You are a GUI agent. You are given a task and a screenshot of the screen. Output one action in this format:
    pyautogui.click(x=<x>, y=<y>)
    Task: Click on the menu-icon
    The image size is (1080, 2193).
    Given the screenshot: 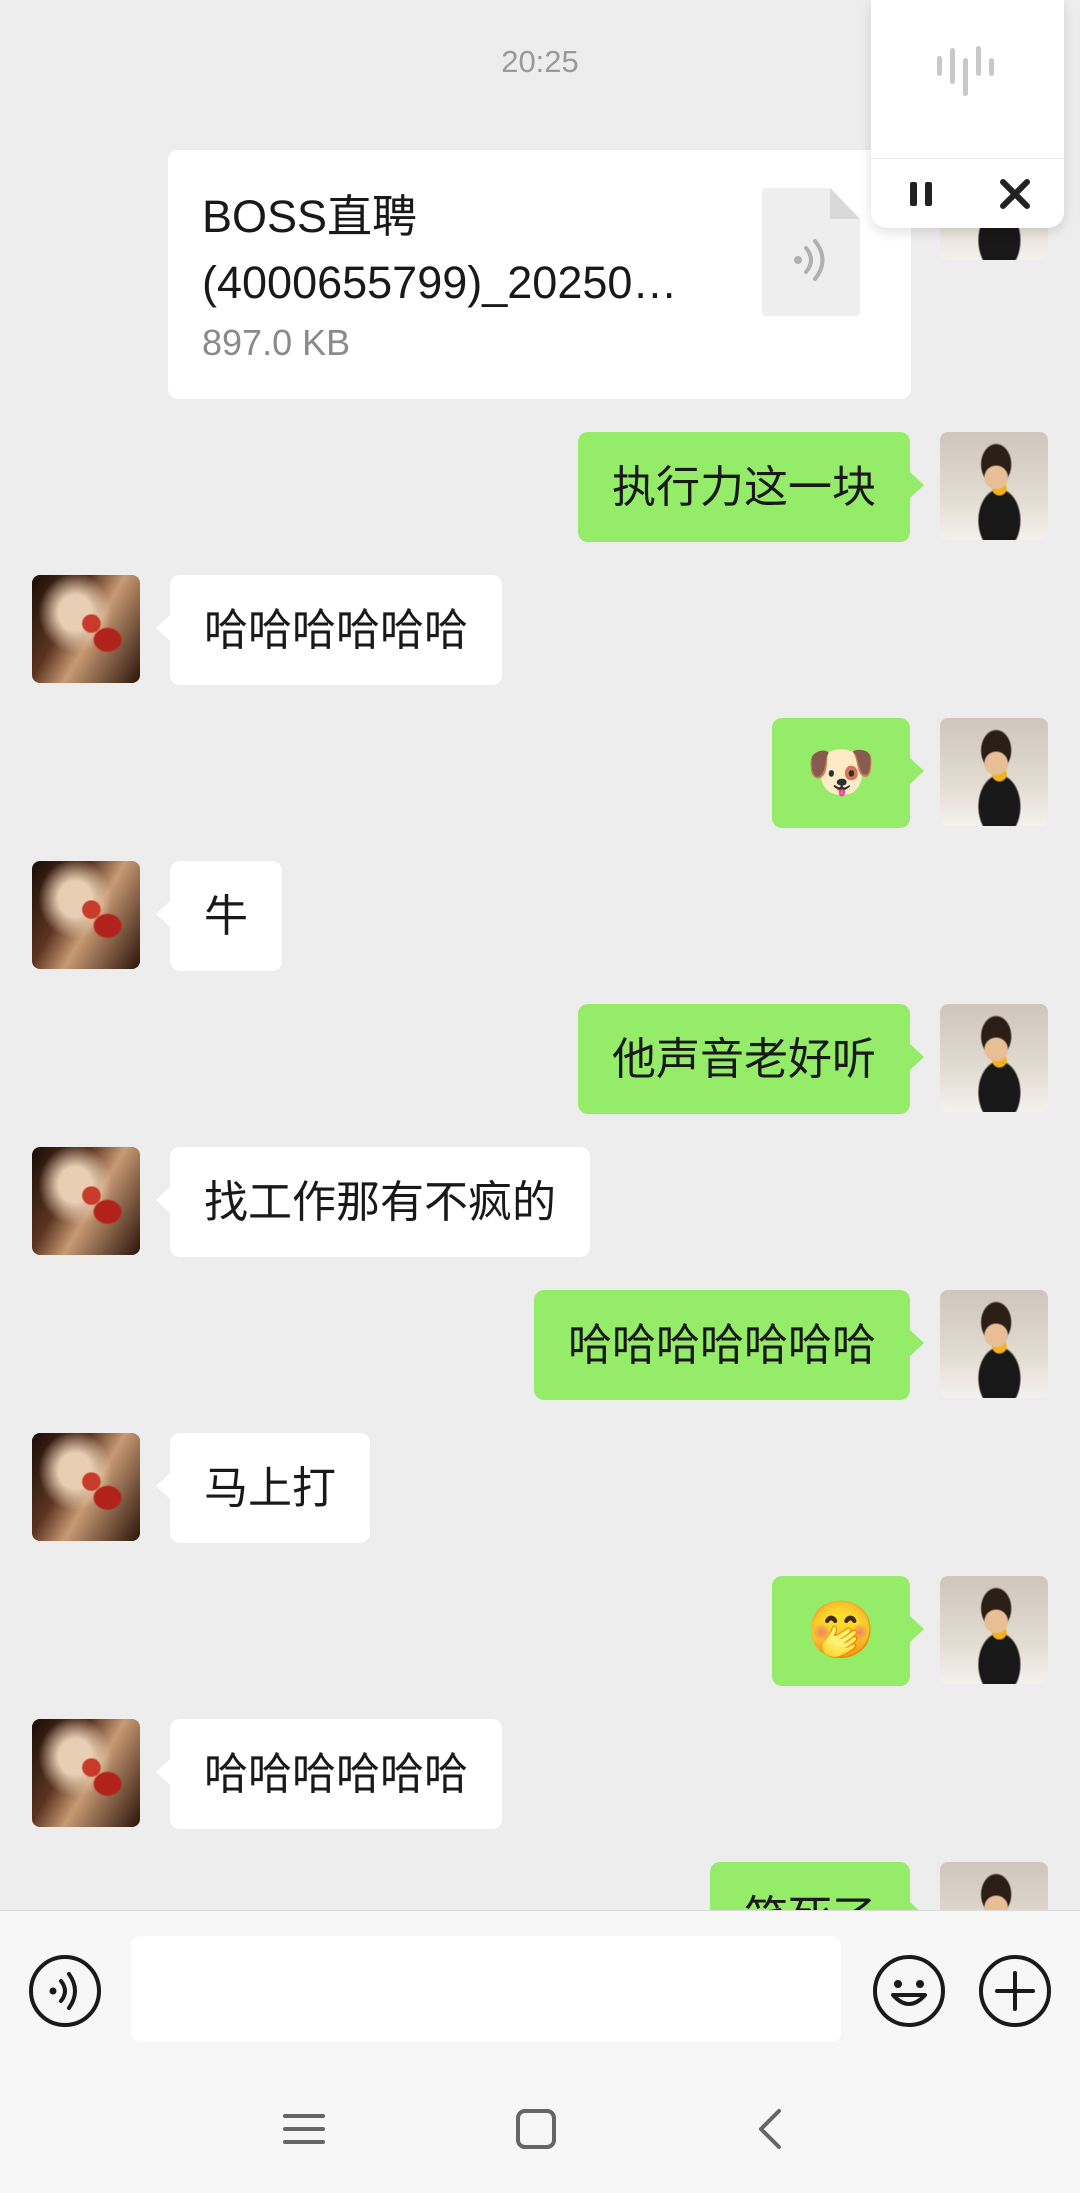 What is the action you would take?
    pyautogui.click(x=304, y=2128)
    